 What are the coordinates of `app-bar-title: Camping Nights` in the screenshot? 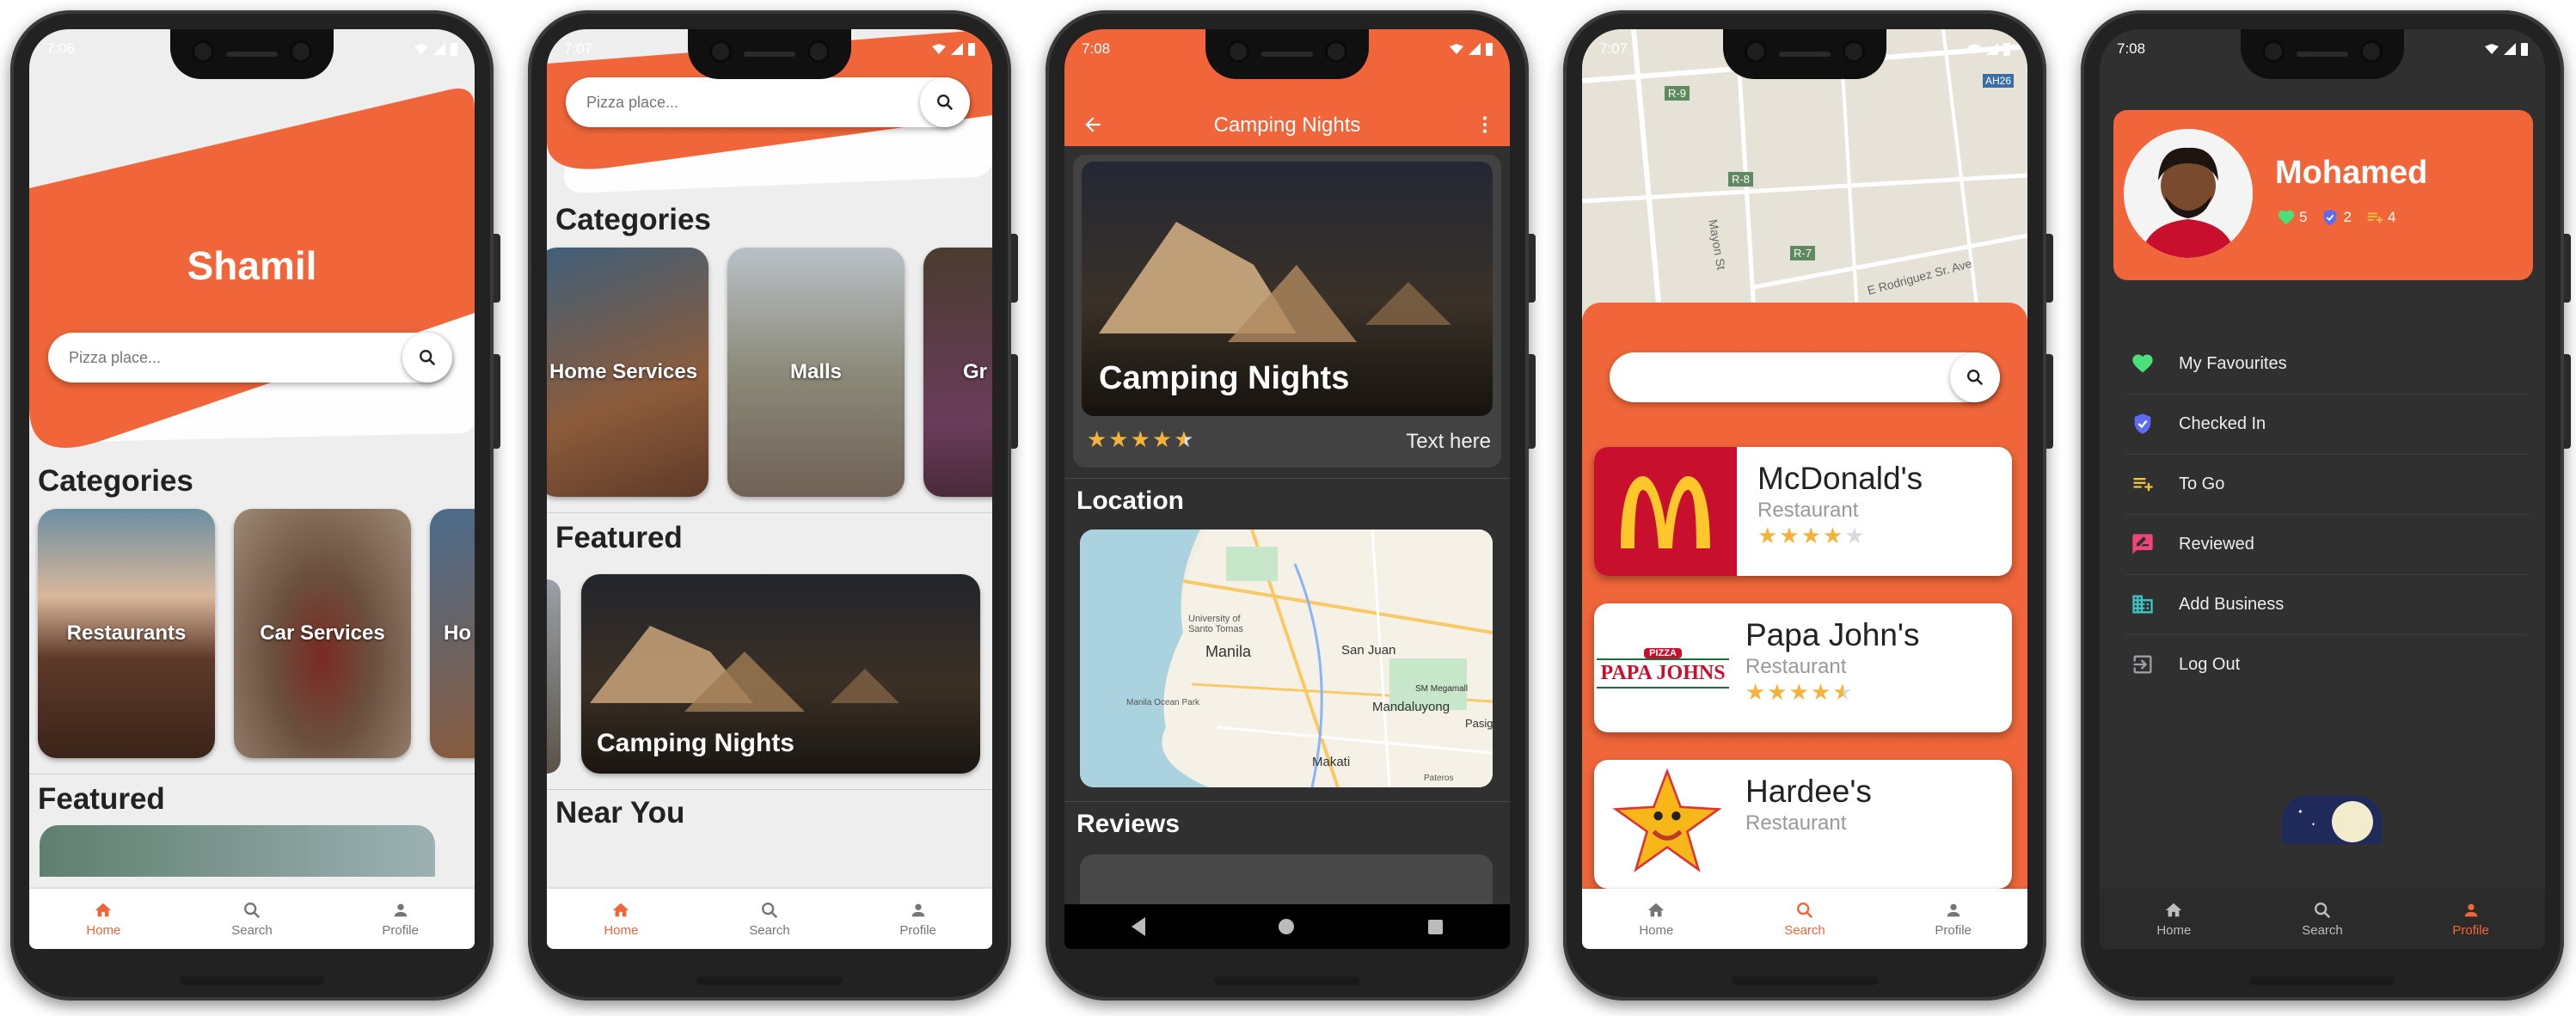 It's located at (1287, 125).